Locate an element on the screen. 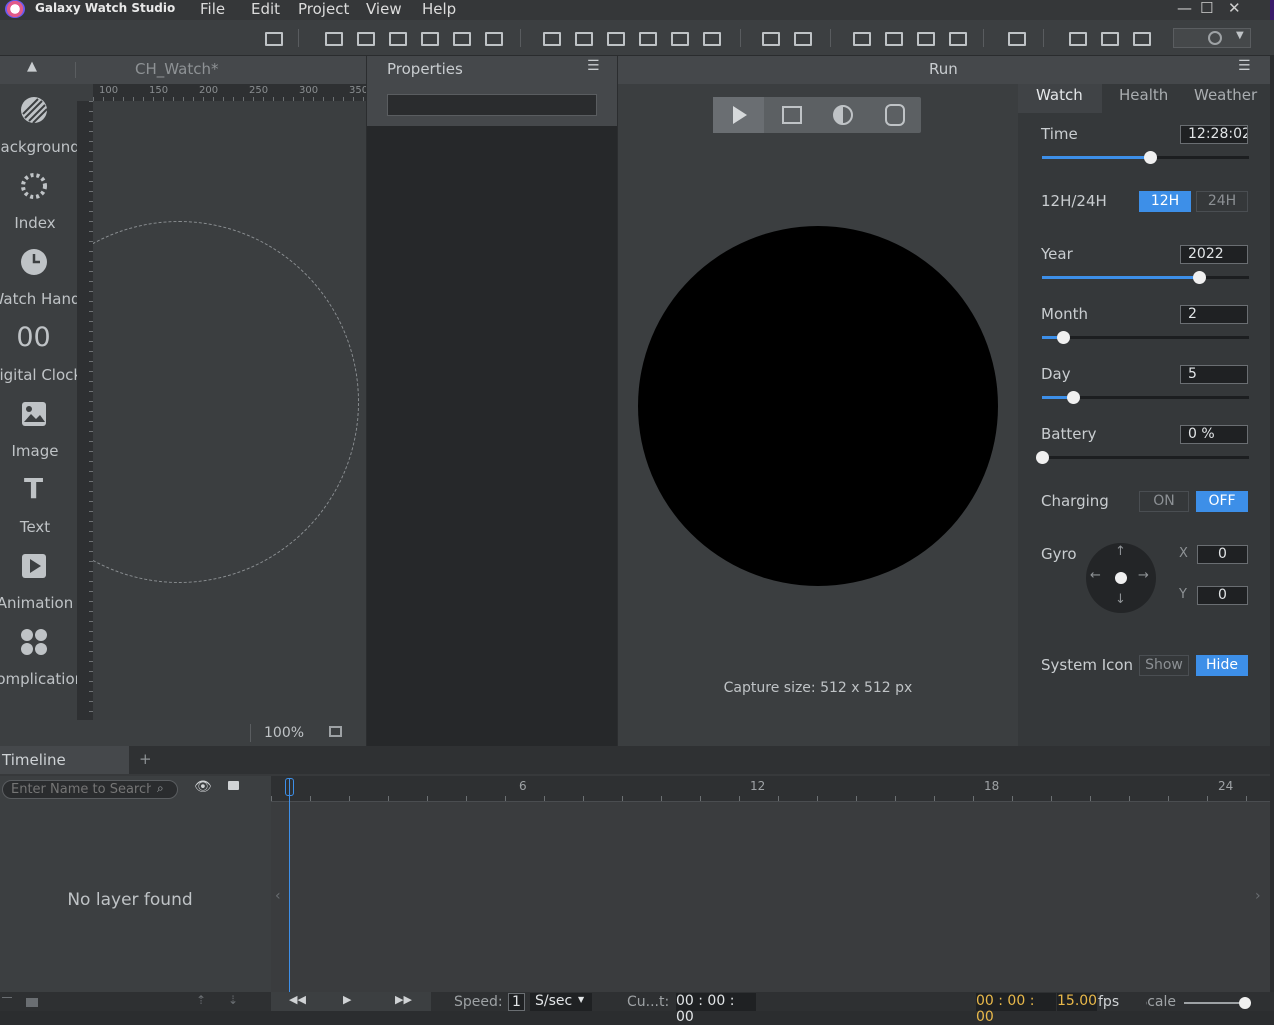 This screenshot has height=1025, width=1274. distribute-middle-icon is located at coordinates (583, 37).